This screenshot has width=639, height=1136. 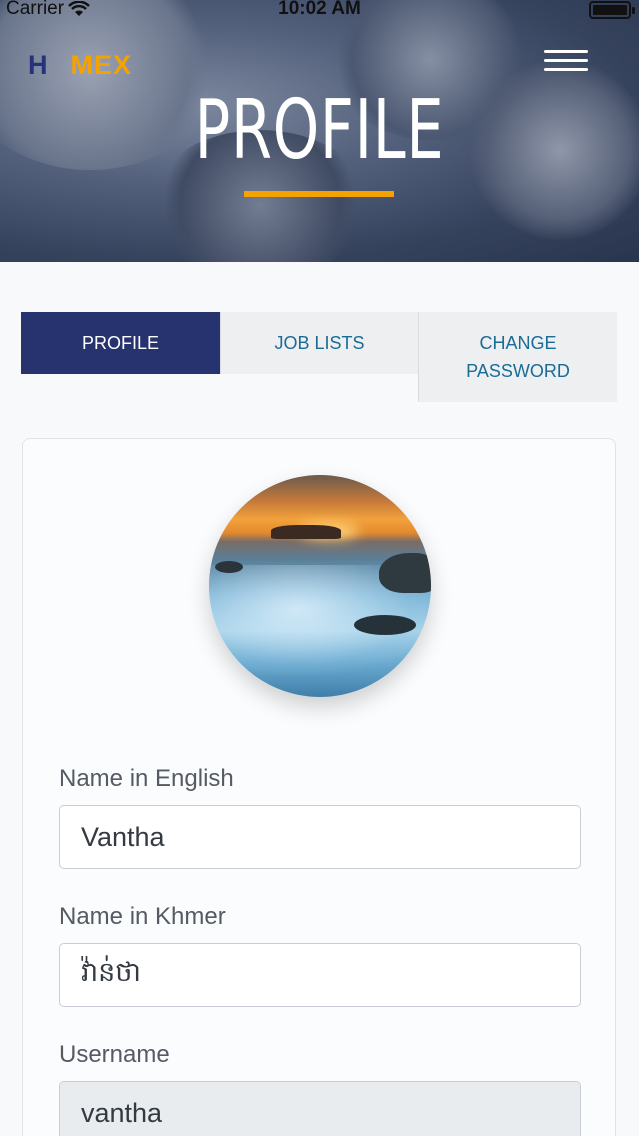 What do you see at coordinates (320, 837) in the screenshot?
I see `name-english-field: Vantha` at bounding box center [320, 837].